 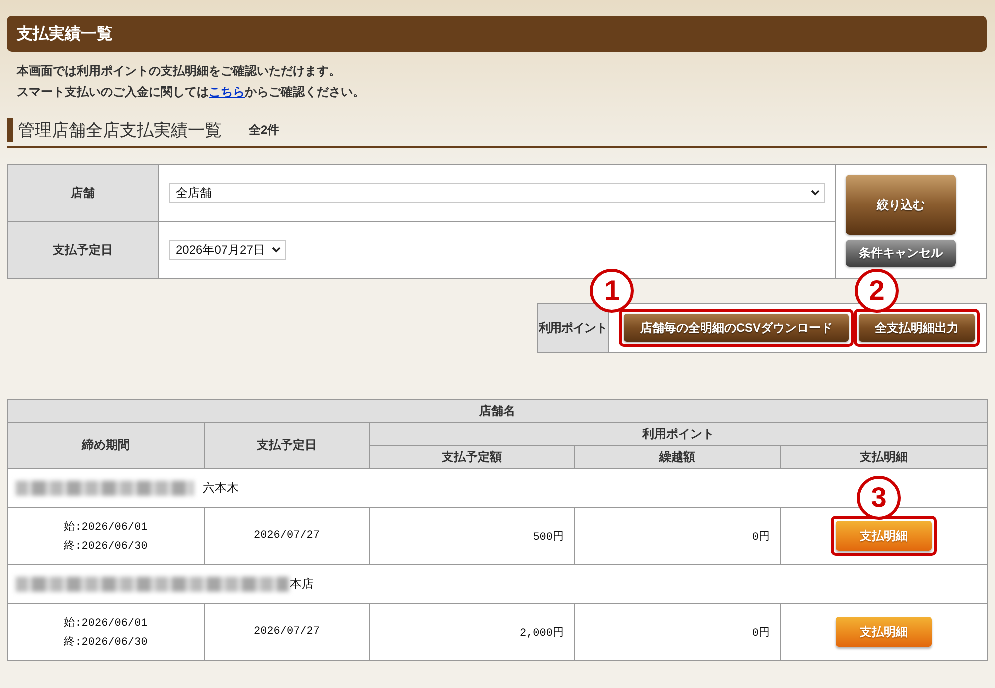 What do you see at coordinates (264, 130) in the screenshot?
I see `result-count: 全2件` at bounding box center [264, 130].